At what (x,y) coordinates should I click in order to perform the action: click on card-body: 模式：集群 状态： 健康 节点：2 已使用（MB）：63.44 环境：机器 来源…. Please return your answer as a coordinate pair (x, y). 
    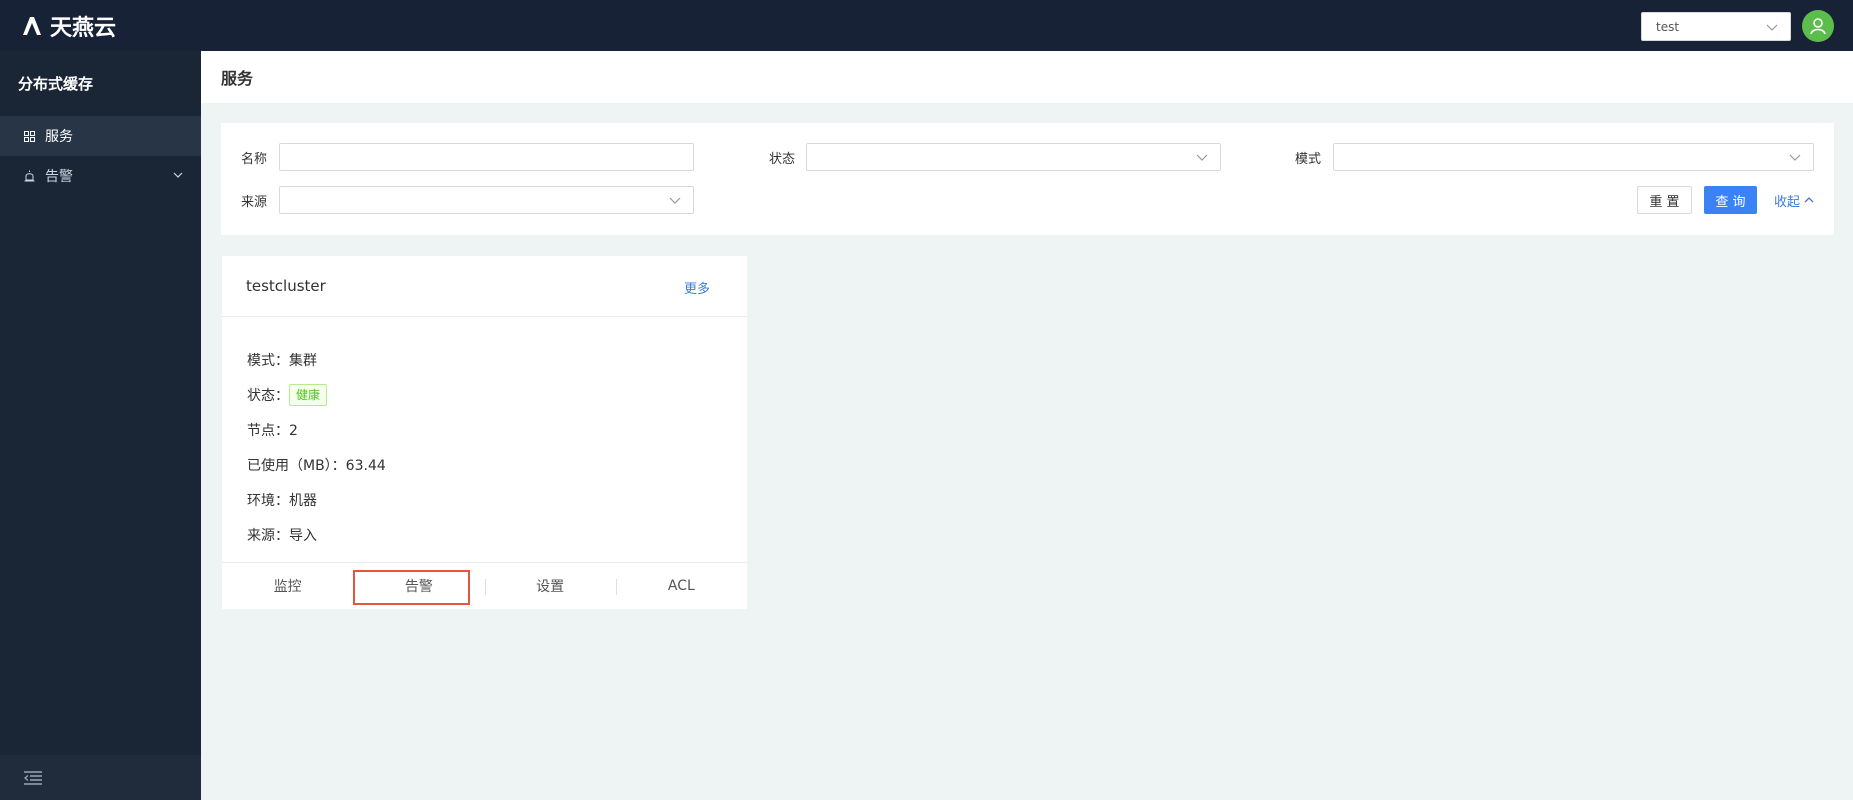
    Looking at the image, I should click on (484, 434).